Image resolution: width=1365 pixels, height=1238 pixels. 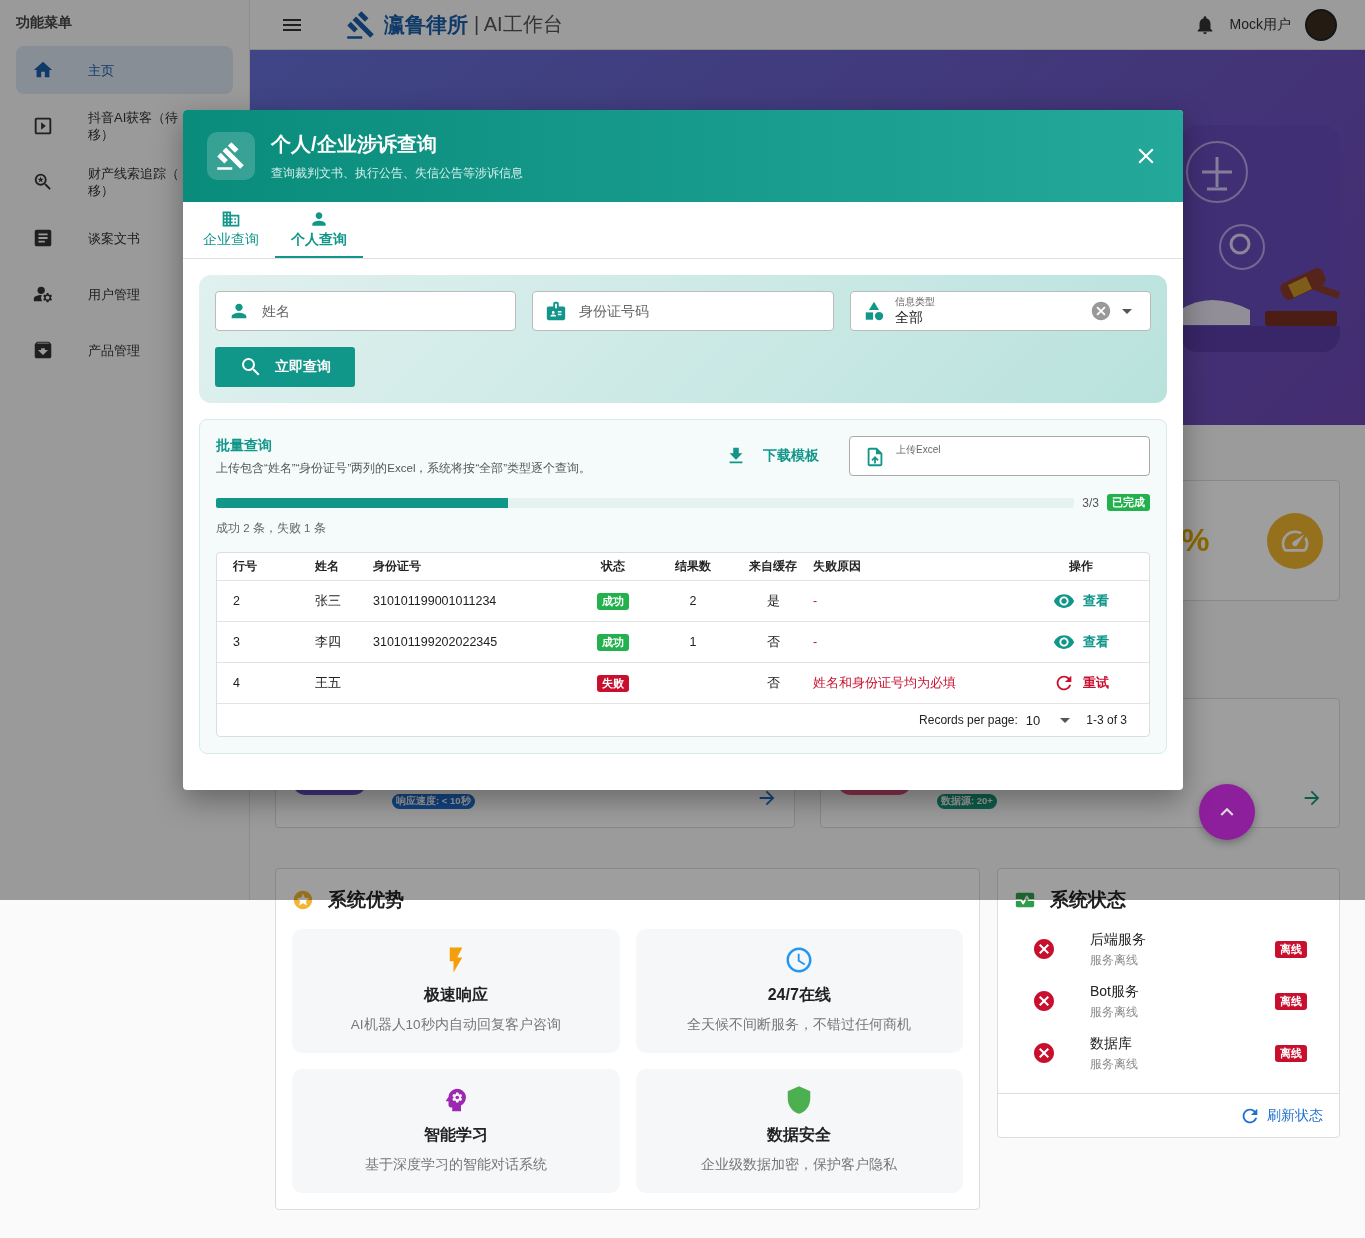 What do you see at coordinates (884, 683) in the screenshot?
I see `table-cell: 姓名和身份证号均为必填` at bounding box center [884, 683].